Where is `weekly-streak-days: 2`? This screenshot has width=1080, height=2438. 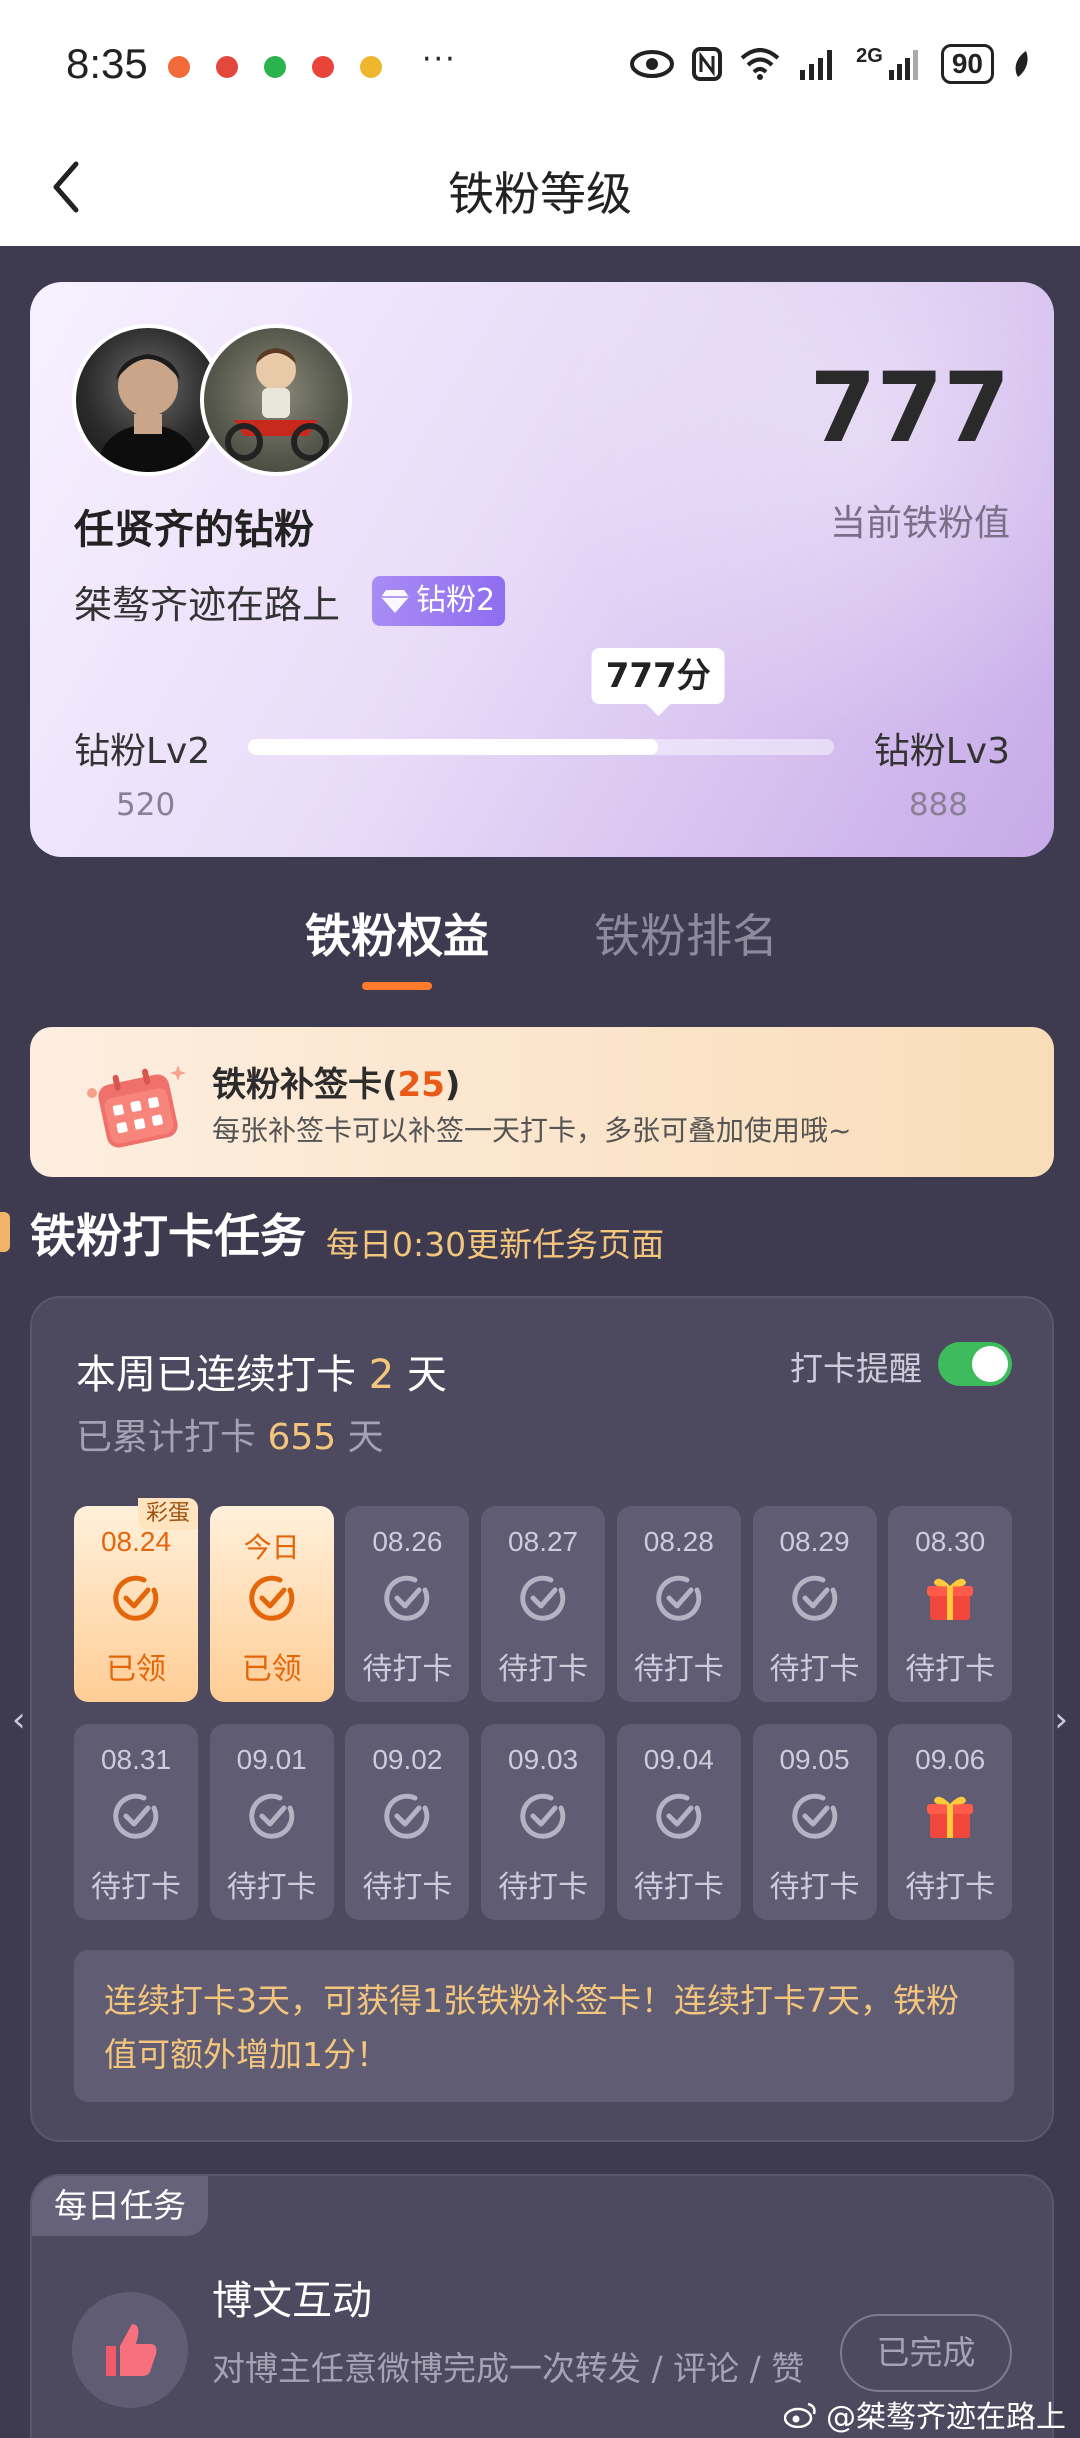 weekly-streak-days: 2 is located at coordinates (381, 1375).